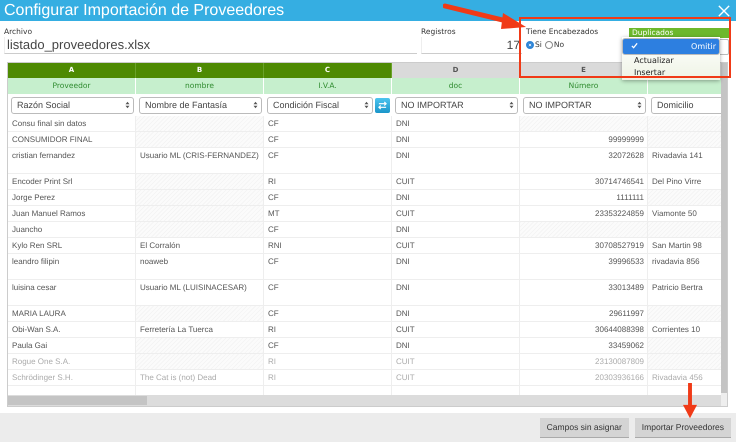  I want to click on table-cell: luisina cesar, so click(72, 293).